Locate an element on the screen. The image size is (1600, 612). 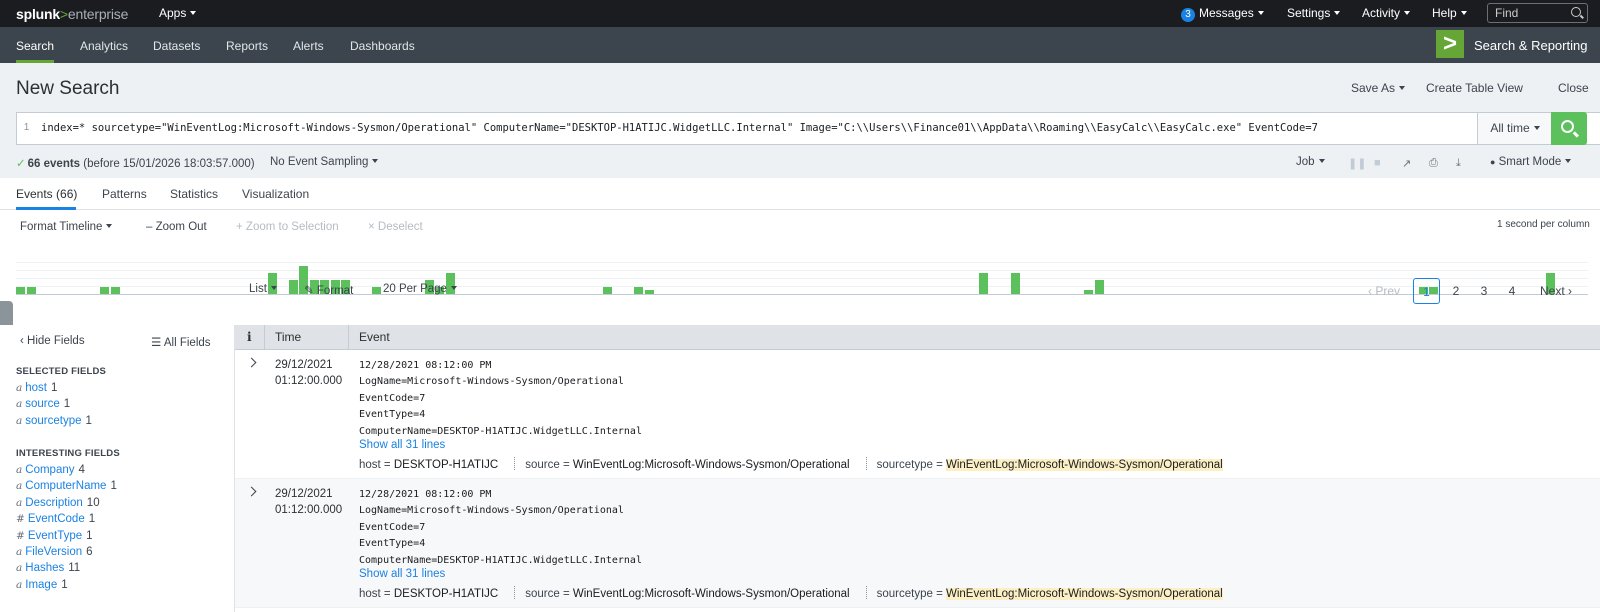
search-button is located at coordinates (1569, 128).